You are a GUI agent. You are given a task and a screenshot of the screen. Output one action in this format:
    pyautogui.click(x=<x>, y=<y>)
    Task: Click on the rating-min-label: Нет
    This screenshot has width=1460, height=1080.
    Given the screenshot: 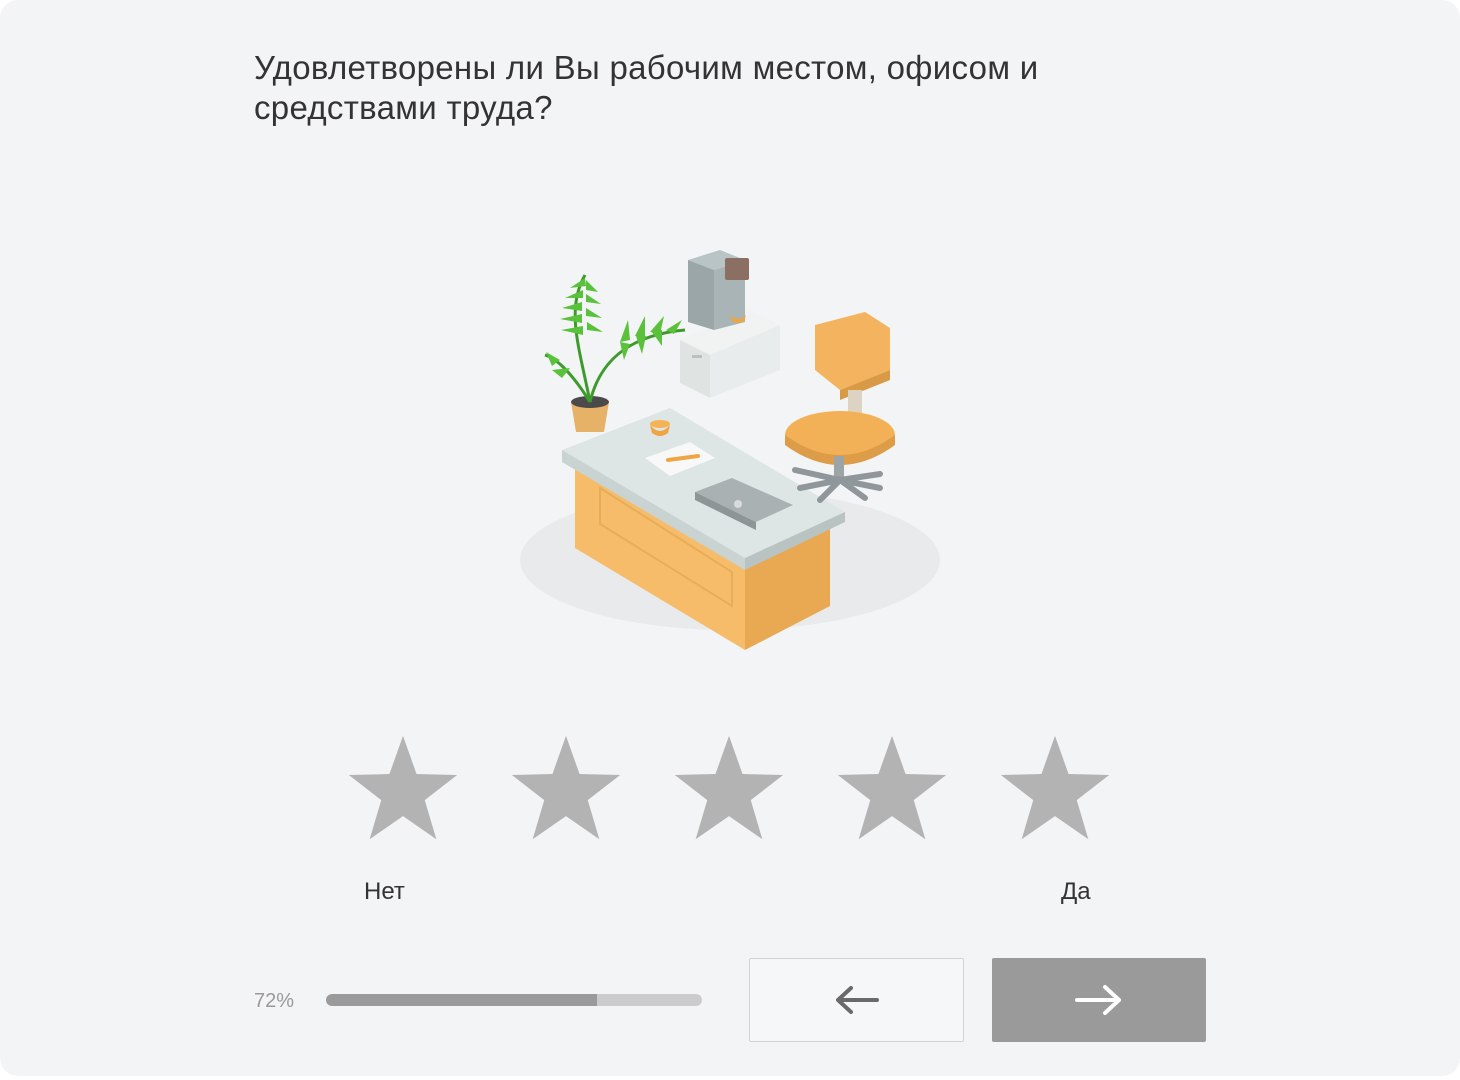 What is the action you would take?
    pyautogui.click(x=384, y=891)
    